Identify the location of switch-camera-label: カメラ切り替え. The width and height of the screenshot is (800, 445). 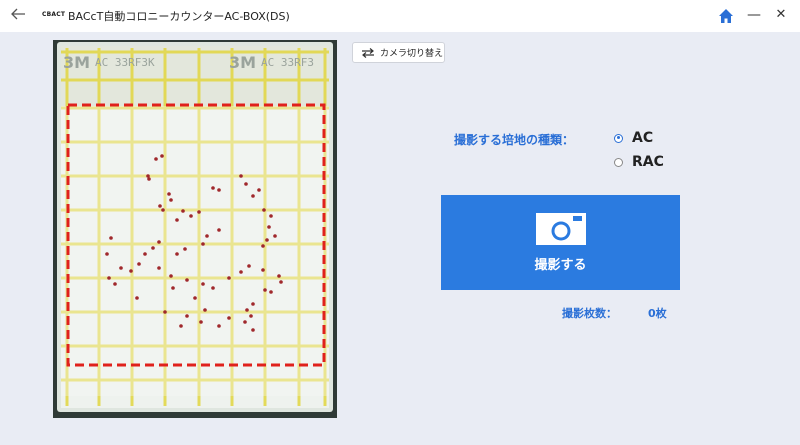
(412, 54).